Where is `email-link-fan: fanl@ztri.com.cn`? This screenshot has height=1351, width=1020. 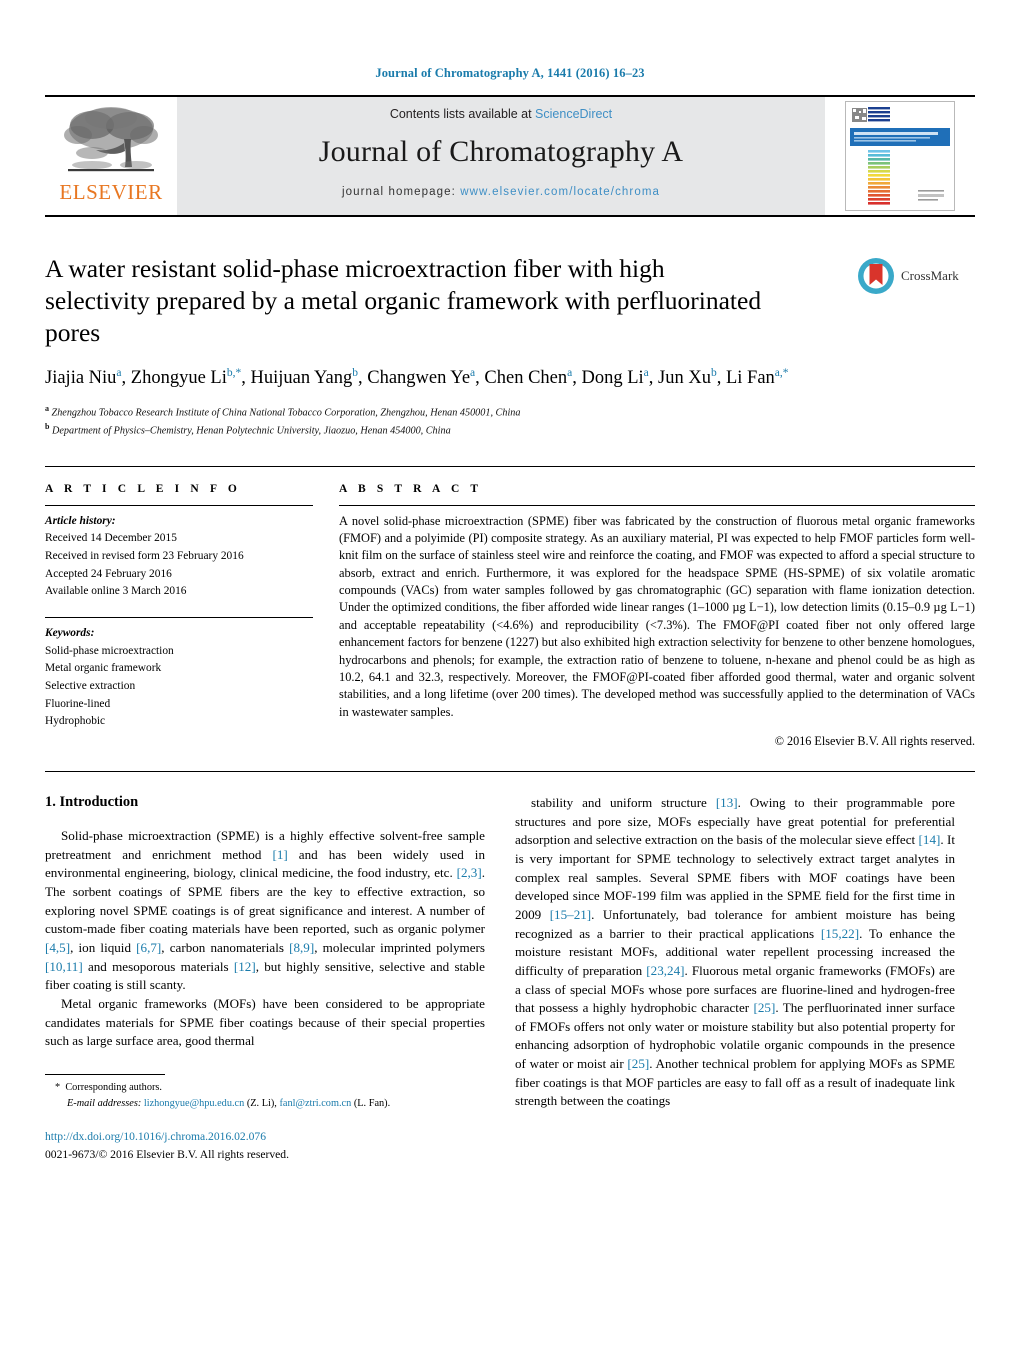
email-link-fan: fanl@ztri.com.cn is located at coordinates (315, 1103).